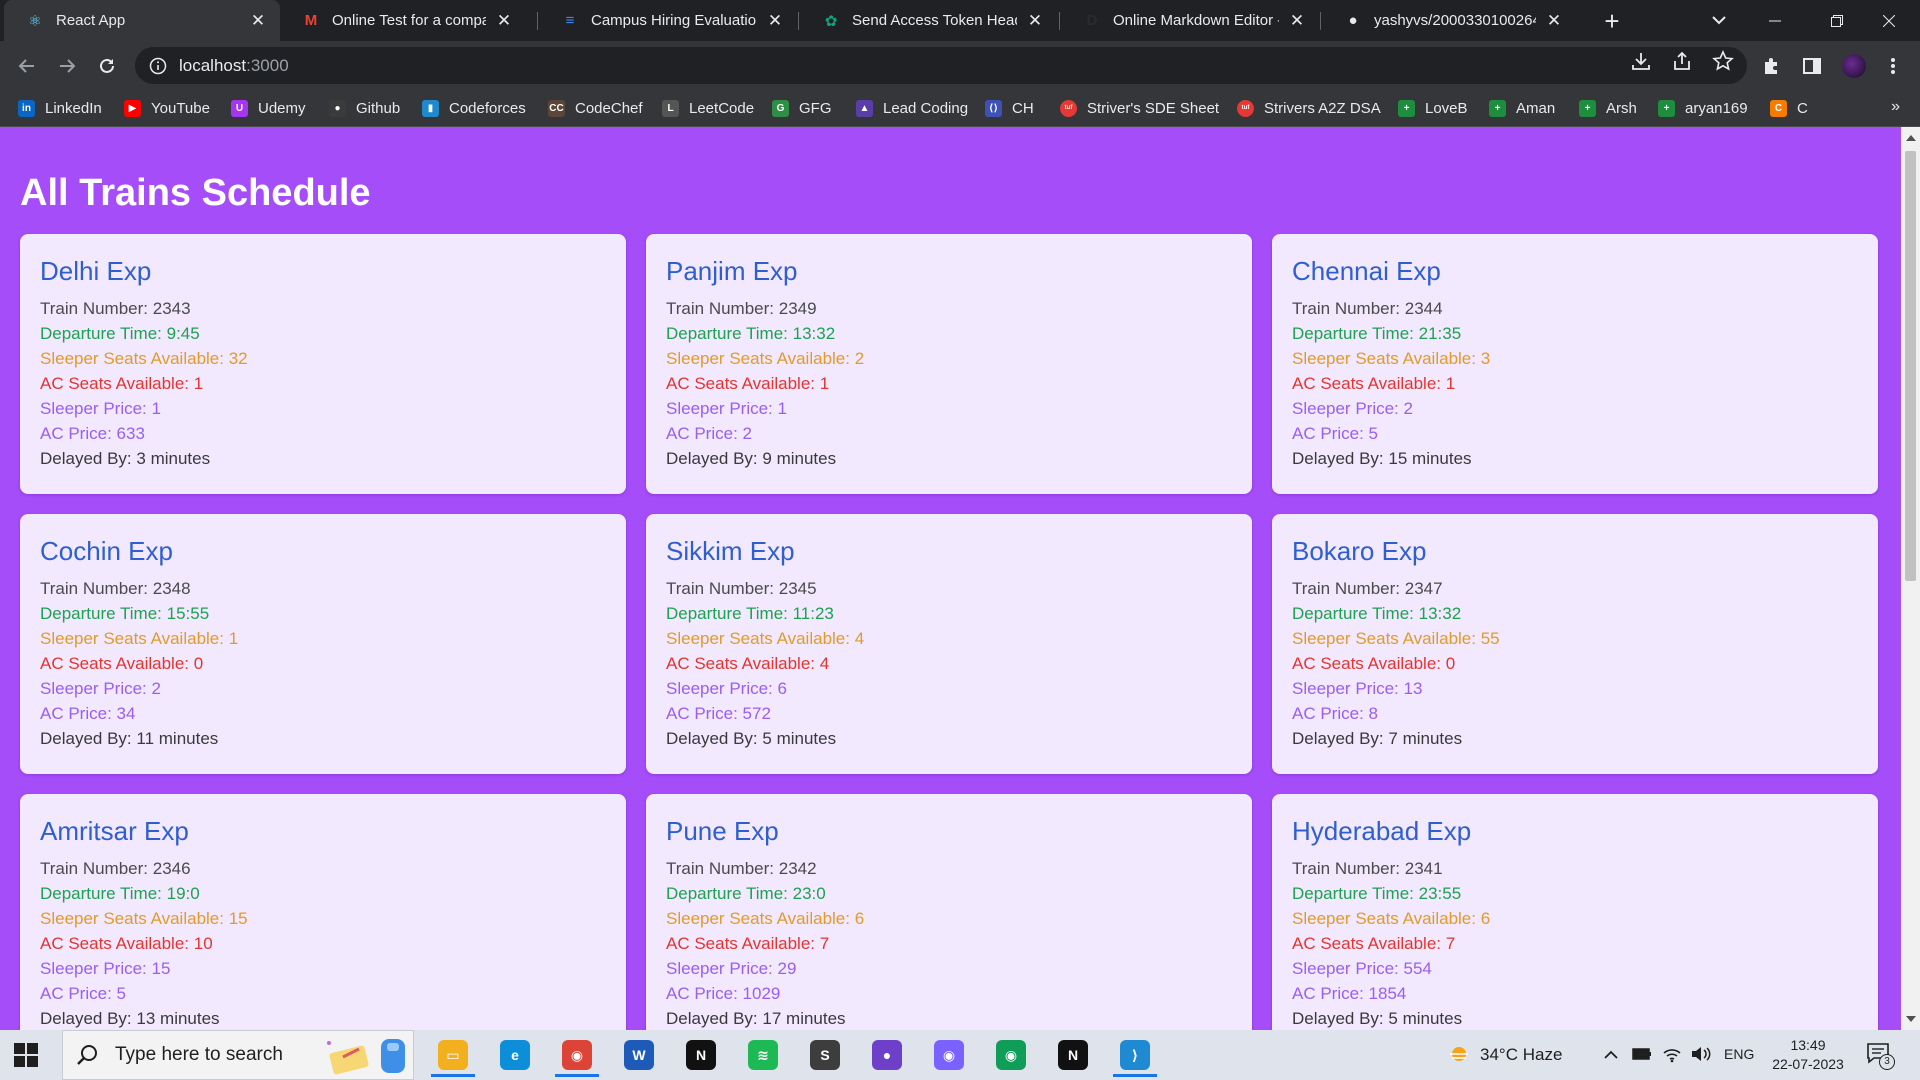  I want to click on bookmark-c: CC, so click(1789, 108).